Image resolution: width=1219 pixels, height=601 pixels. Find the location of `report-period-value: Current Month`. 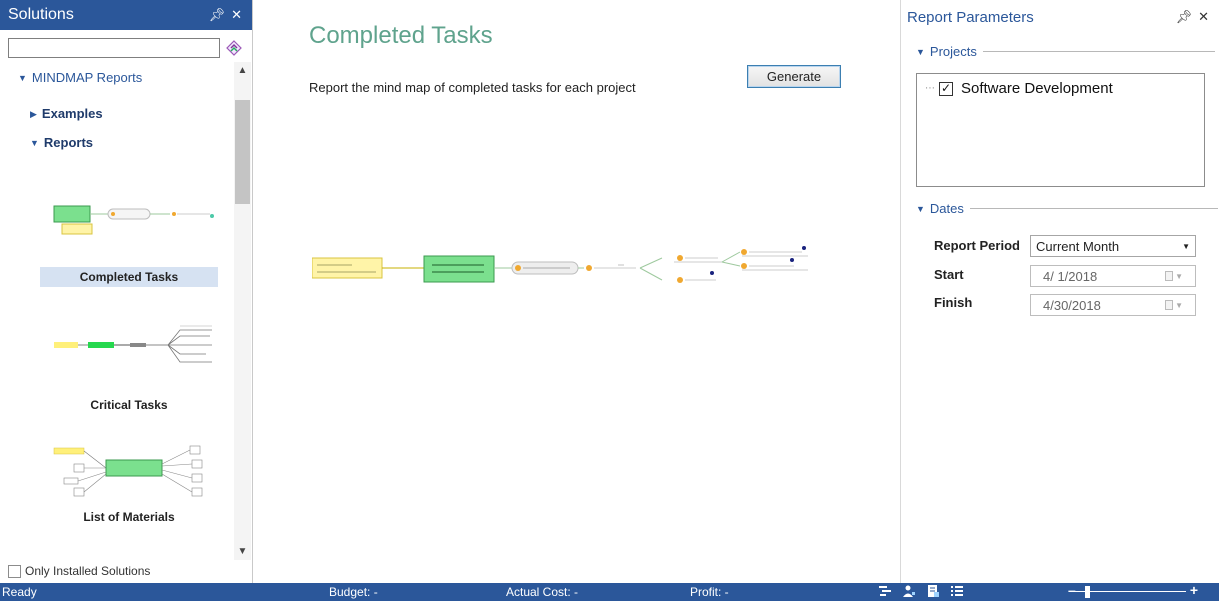

report-period-value: Current Month is located at coordinates (1078, 246).